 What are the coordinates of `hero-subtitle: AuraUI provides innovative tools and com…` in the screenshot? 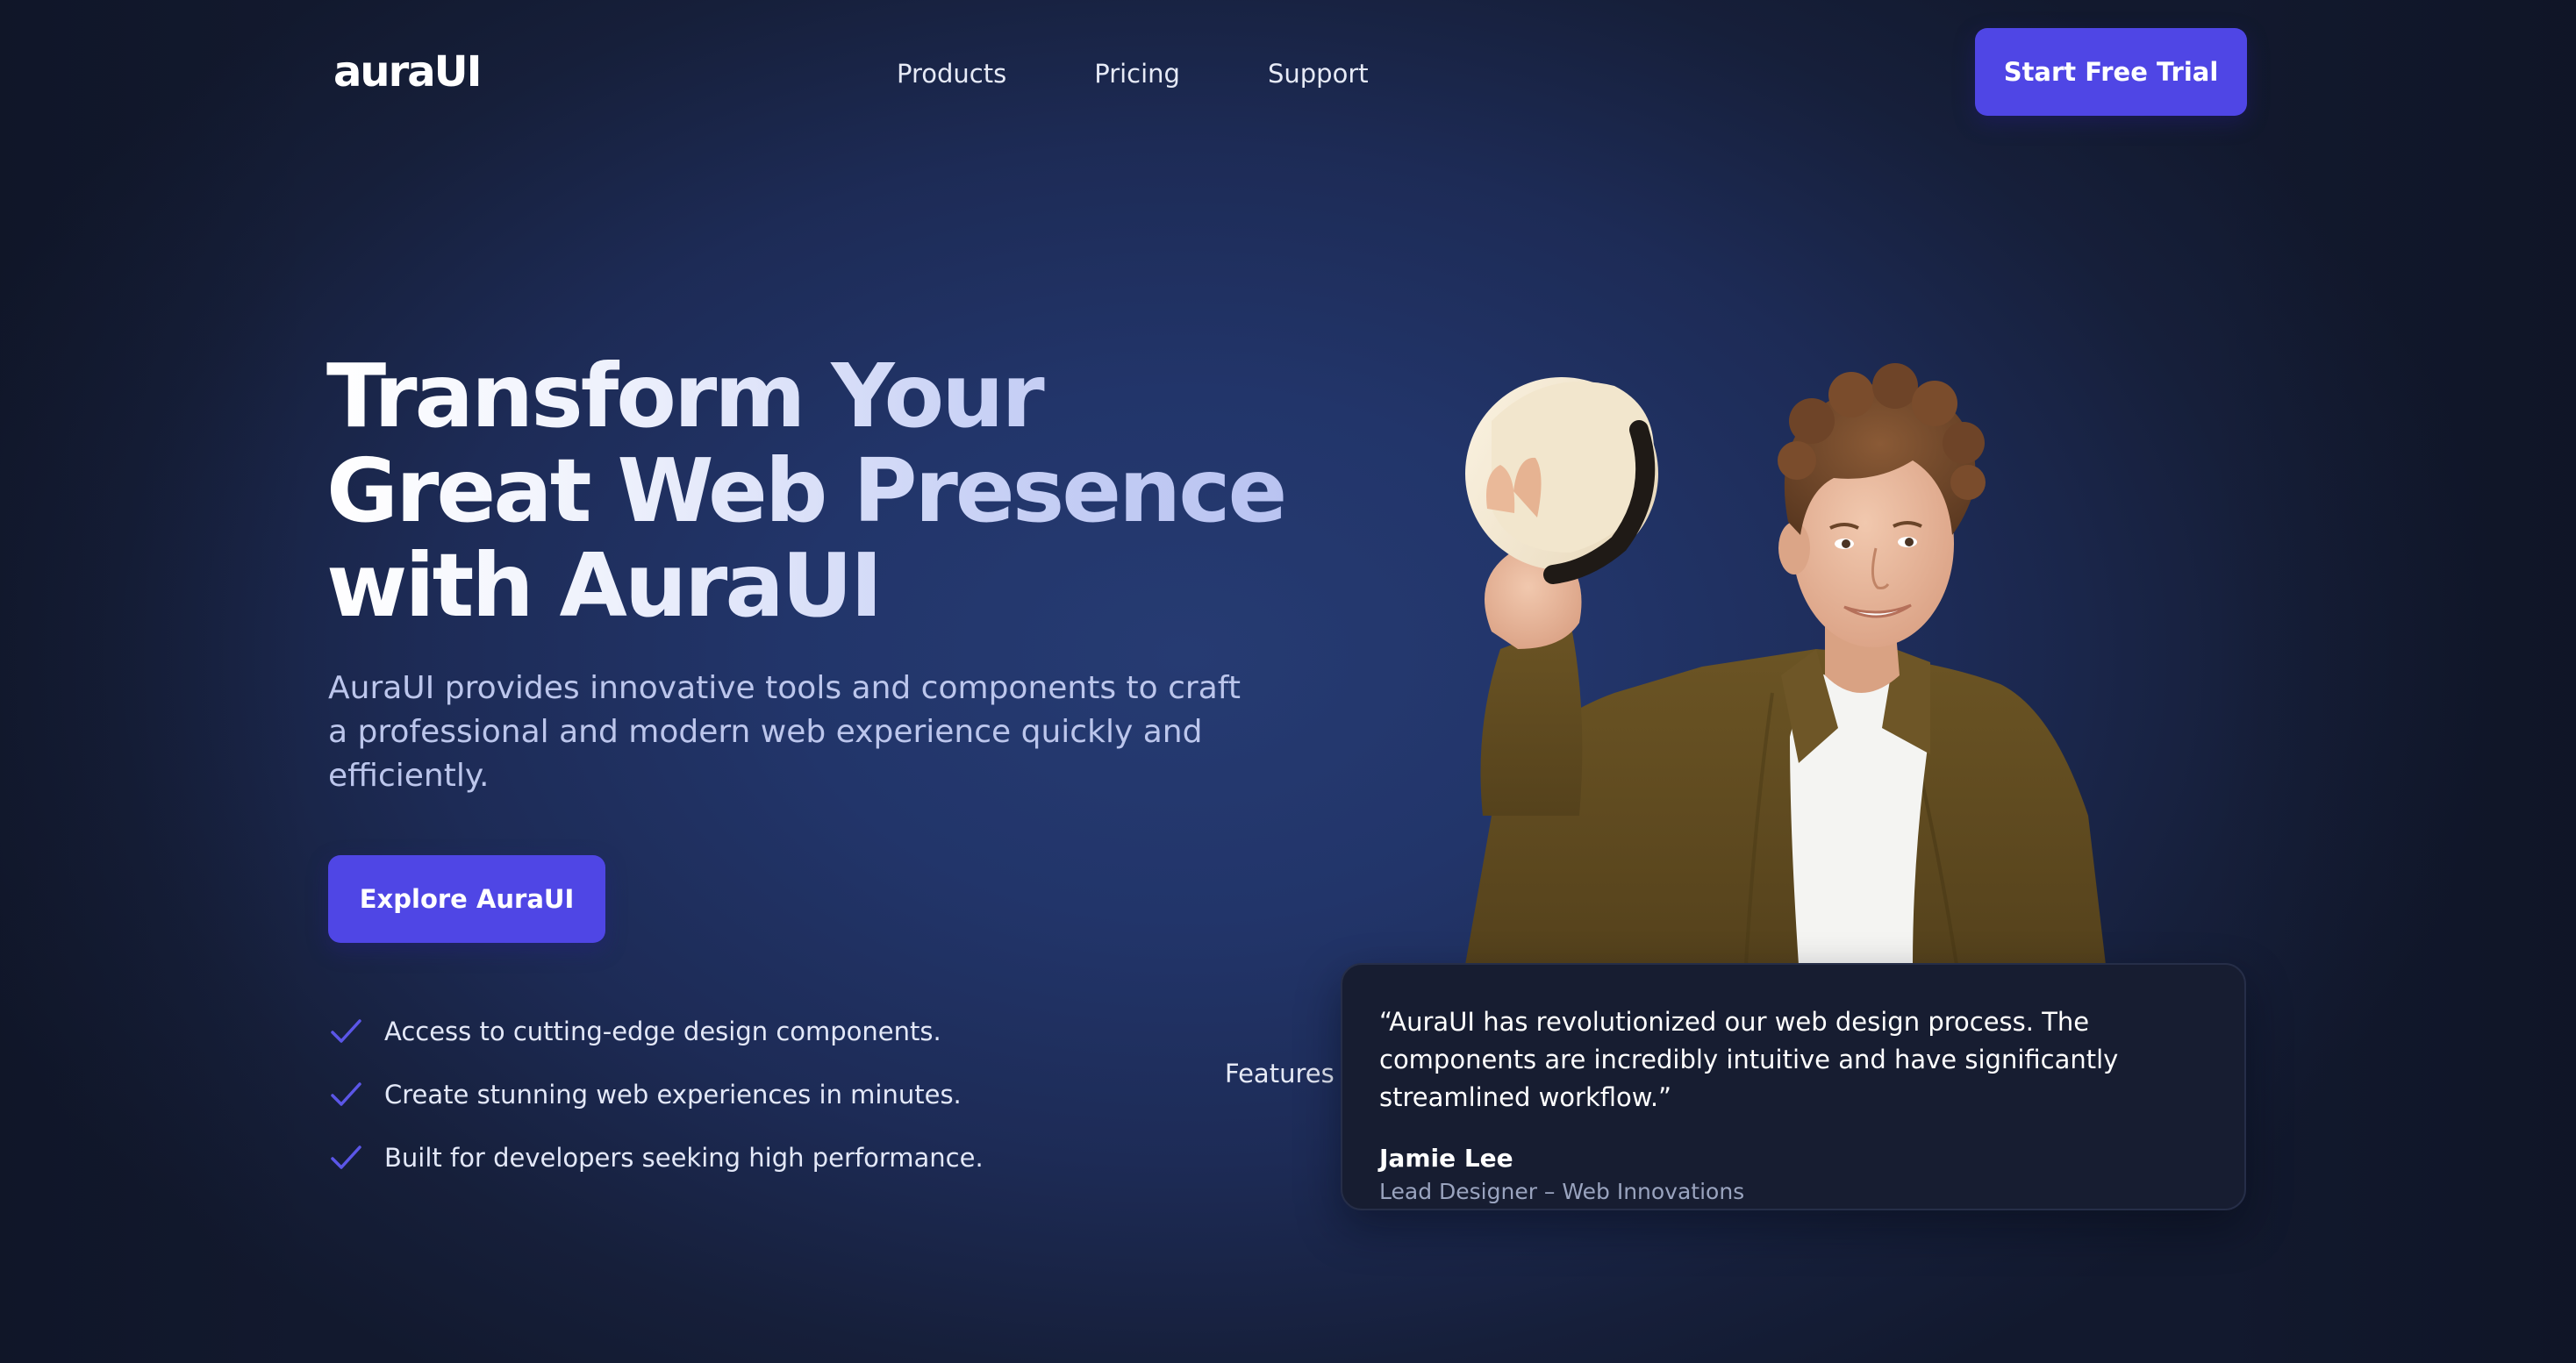 It's located at (784, 732).